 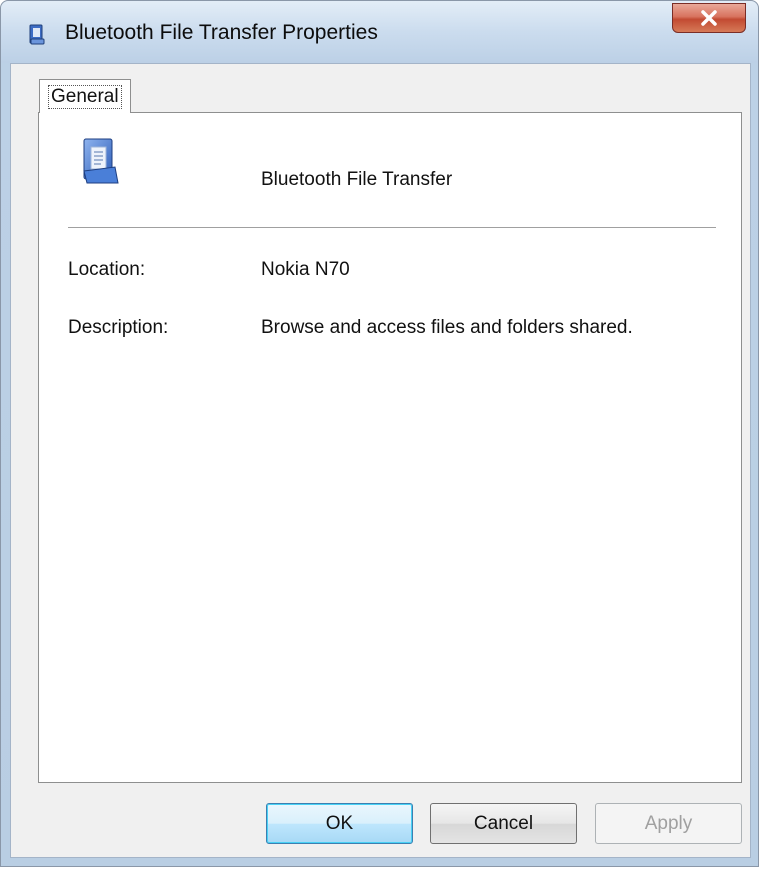 What do you see at coordinates (503, 823) in the screenshot?
I see `cancel-button: Cancel` at bounding box center [503, 823].